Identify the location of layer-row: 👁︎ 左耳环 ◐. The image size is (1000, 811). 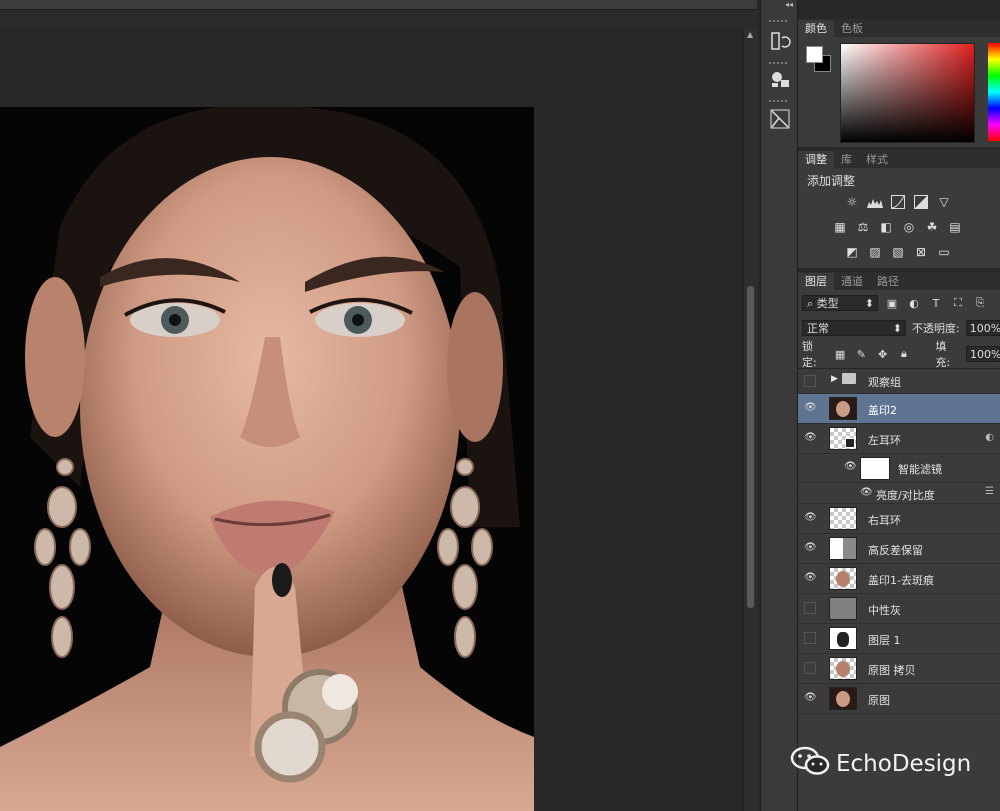
(899, 439).